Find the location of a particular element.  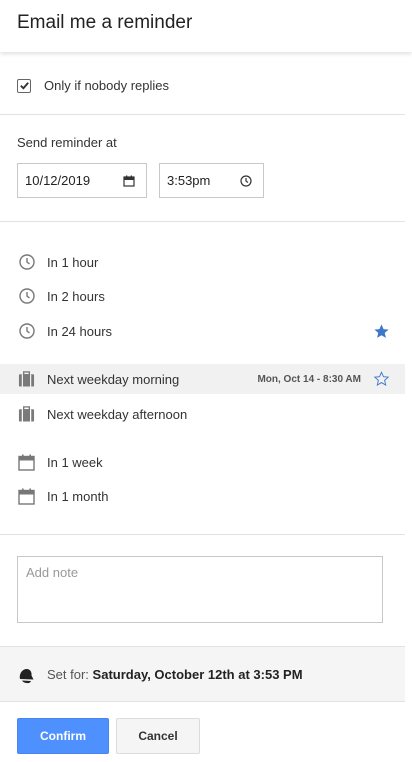

dialog-header: Email me a reminder is located at coordinates (206, 26).